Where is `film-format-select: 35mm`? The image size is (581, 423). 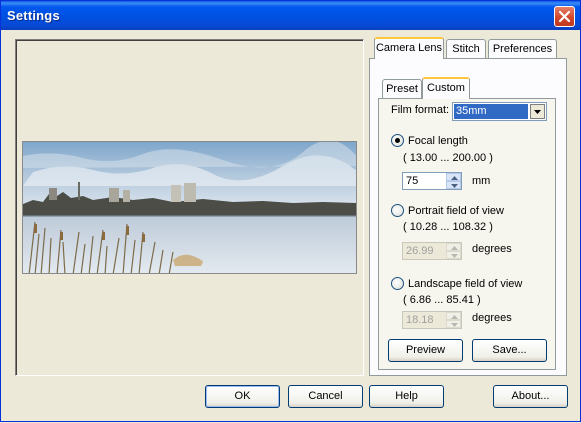 film-format-select: 35mm is located at coordinates (499, 111).